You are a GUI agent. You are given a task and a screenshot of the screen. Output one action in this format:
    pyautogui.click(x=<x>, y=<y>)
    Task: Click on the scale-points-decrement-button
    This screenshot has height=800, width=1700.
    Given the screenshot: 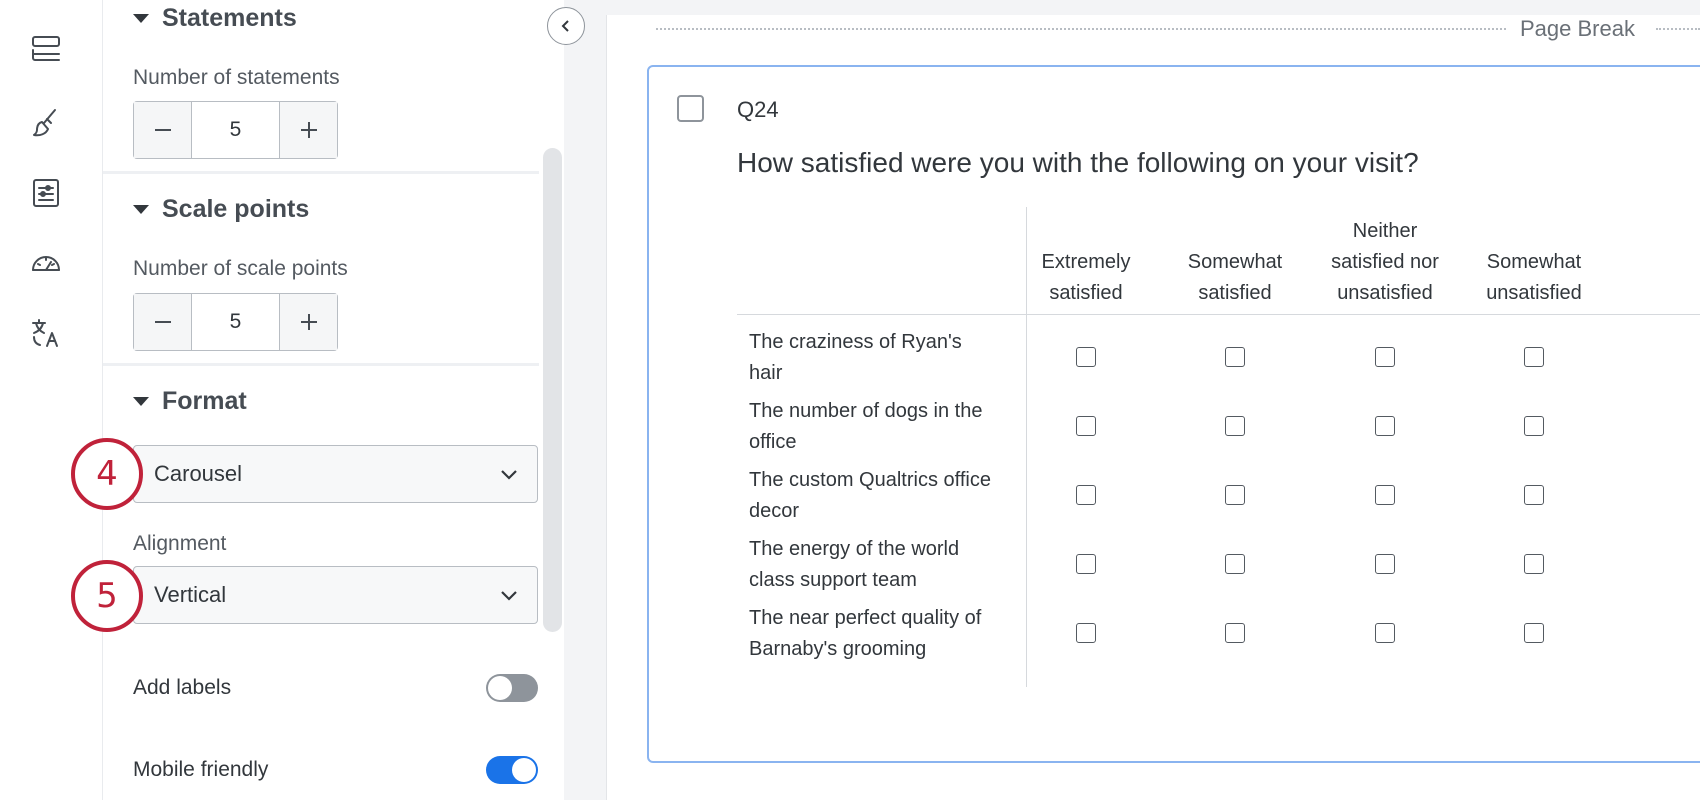 What is the action you would take?
    pyautogui.click(x=163, y=322)
    